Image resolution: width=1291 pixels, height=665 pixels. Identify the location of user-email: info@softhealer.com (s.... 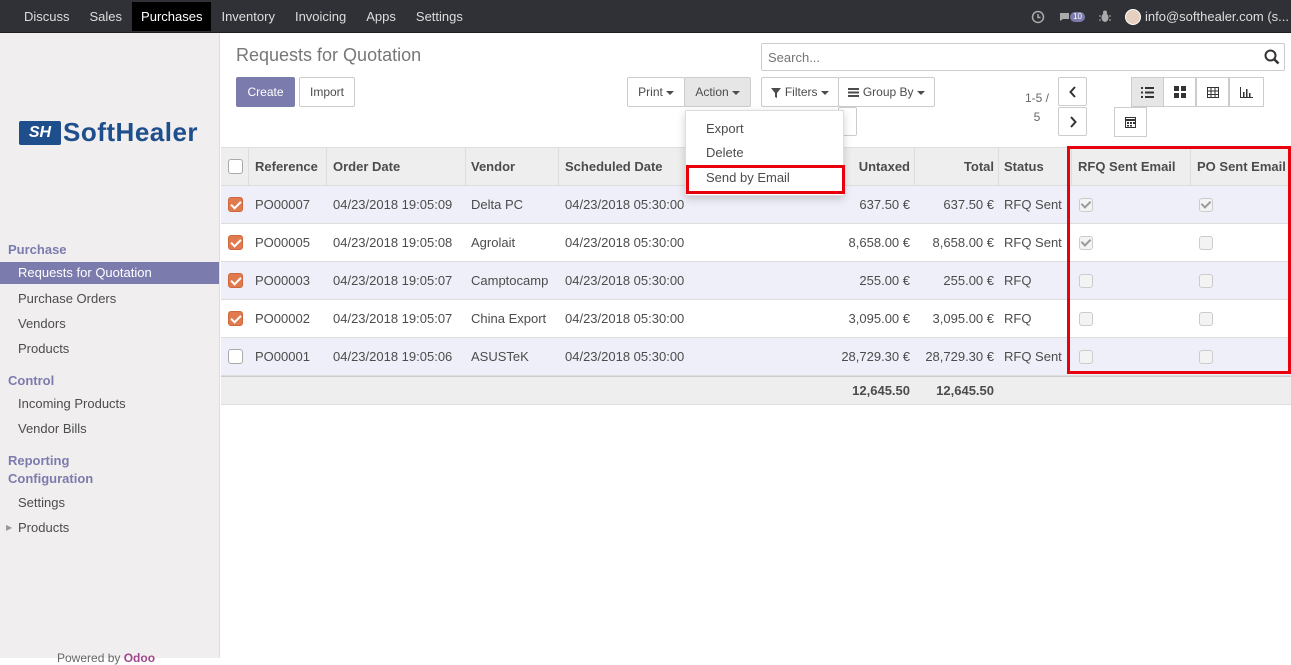
(1217, 16).